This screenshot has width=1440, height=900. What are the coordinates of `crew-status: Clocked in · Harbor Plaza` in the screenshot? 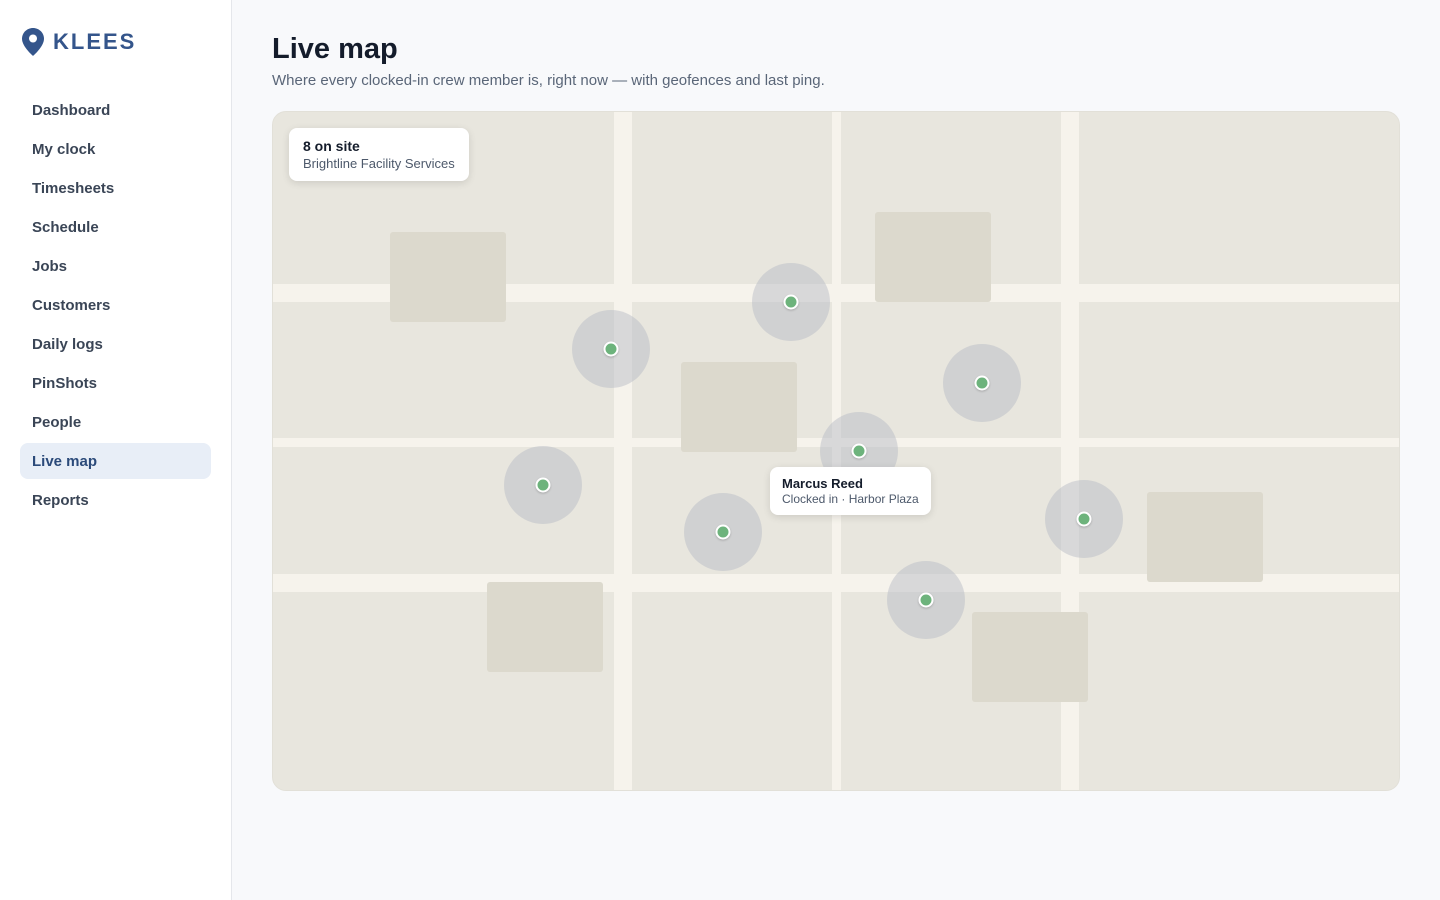 It's located at (850, 499).